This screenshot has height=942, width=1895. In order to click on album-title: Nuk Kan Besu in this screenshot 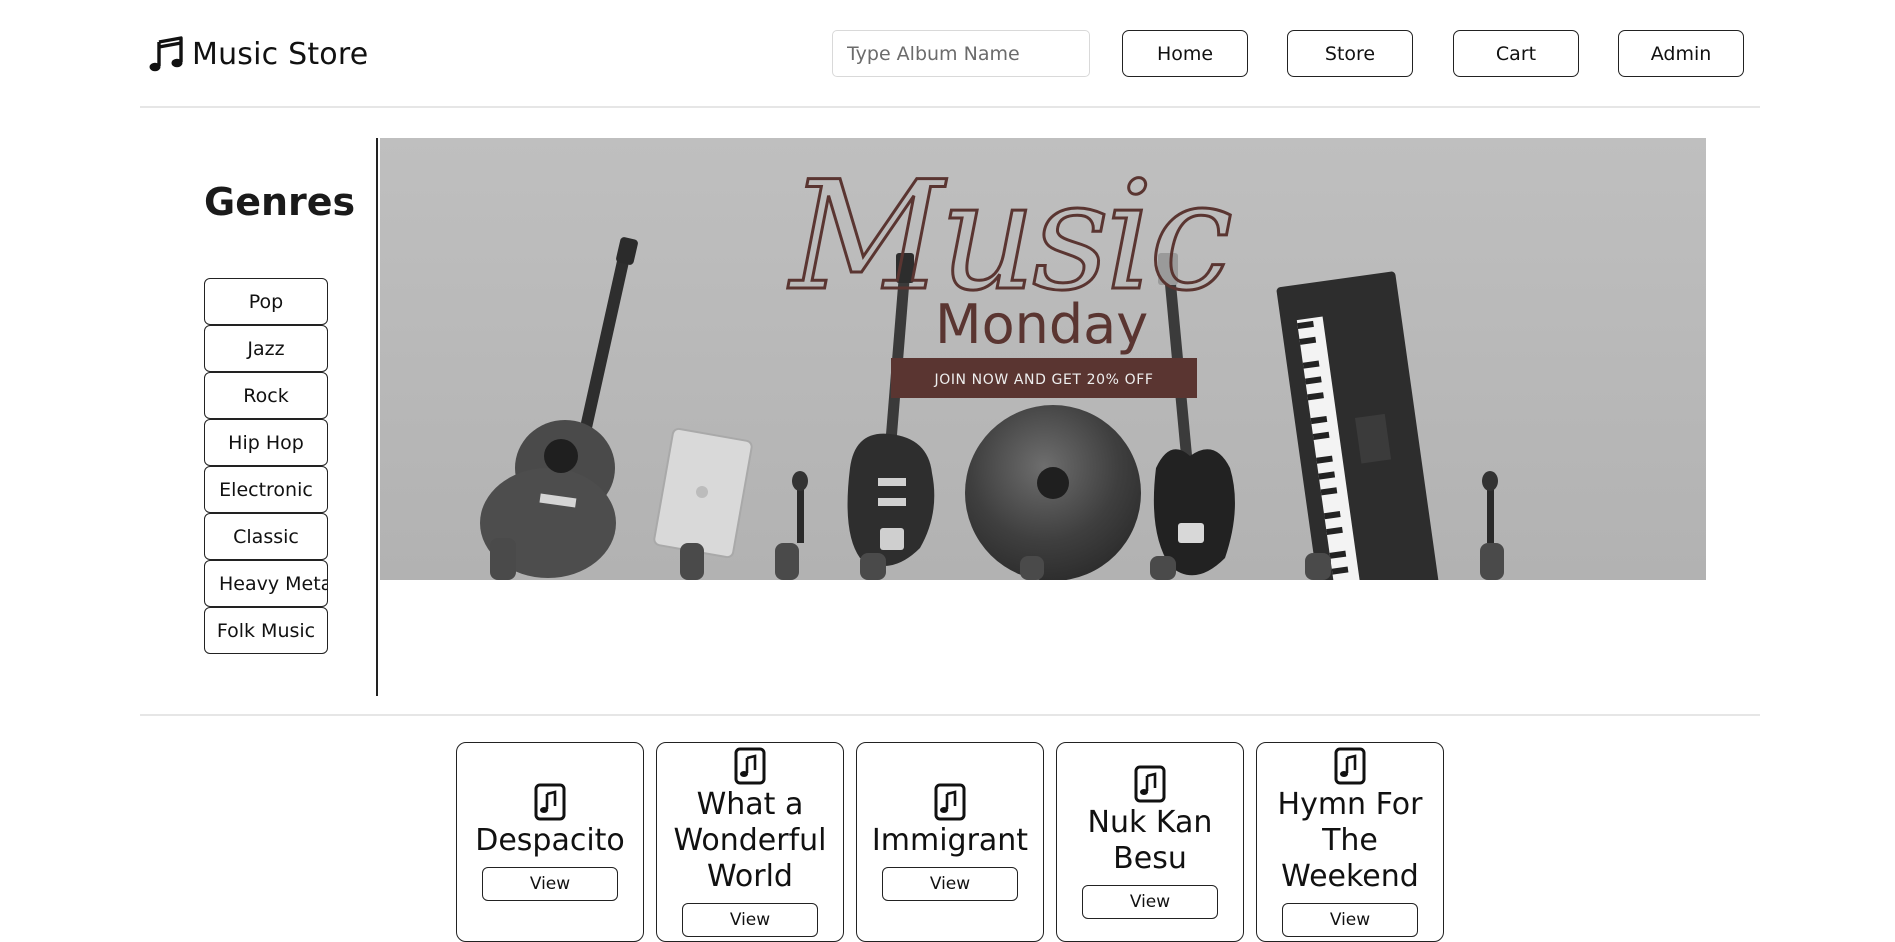, I will do `click(1150, 840)`.